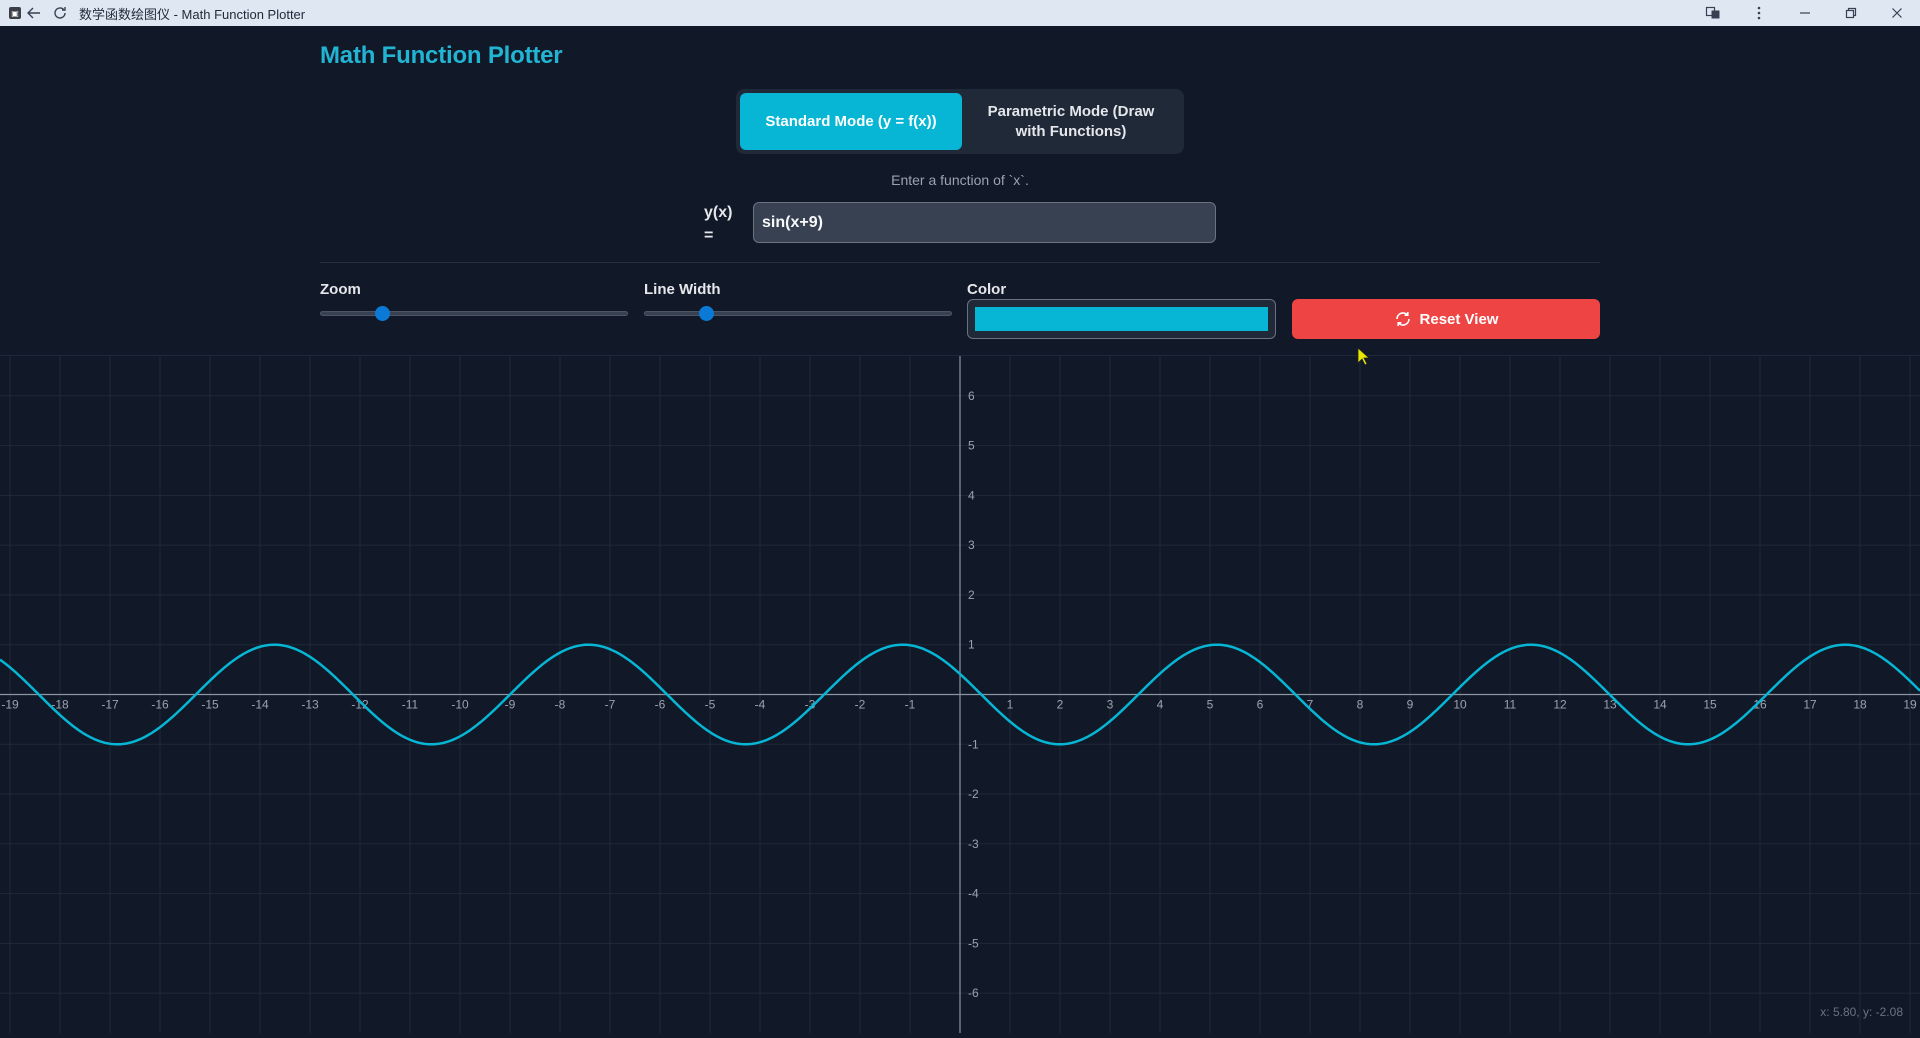  I want to click on coord-readout: x: 5.80, y: -2.08, so click(1861, 1012).